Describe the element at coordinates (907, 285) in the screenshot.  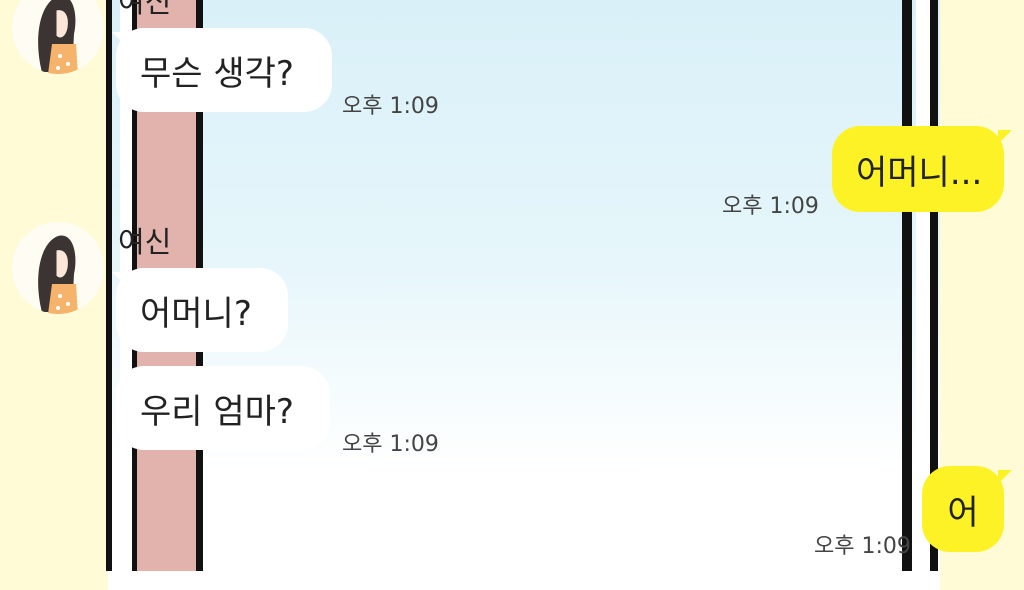
I see `frame-line` at that location.